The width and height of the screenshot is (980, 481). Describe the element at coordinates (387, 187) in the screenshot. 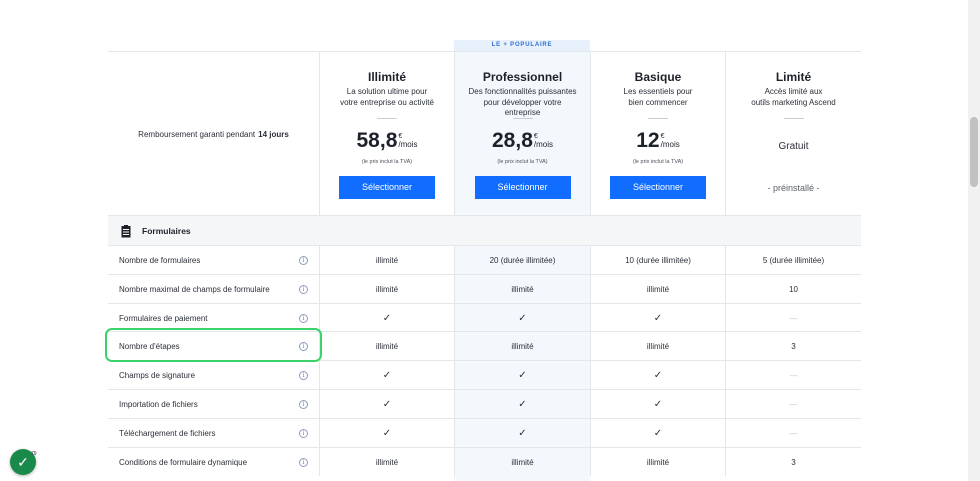

I see `select-unlimited-button: Sélectionner` at that location.